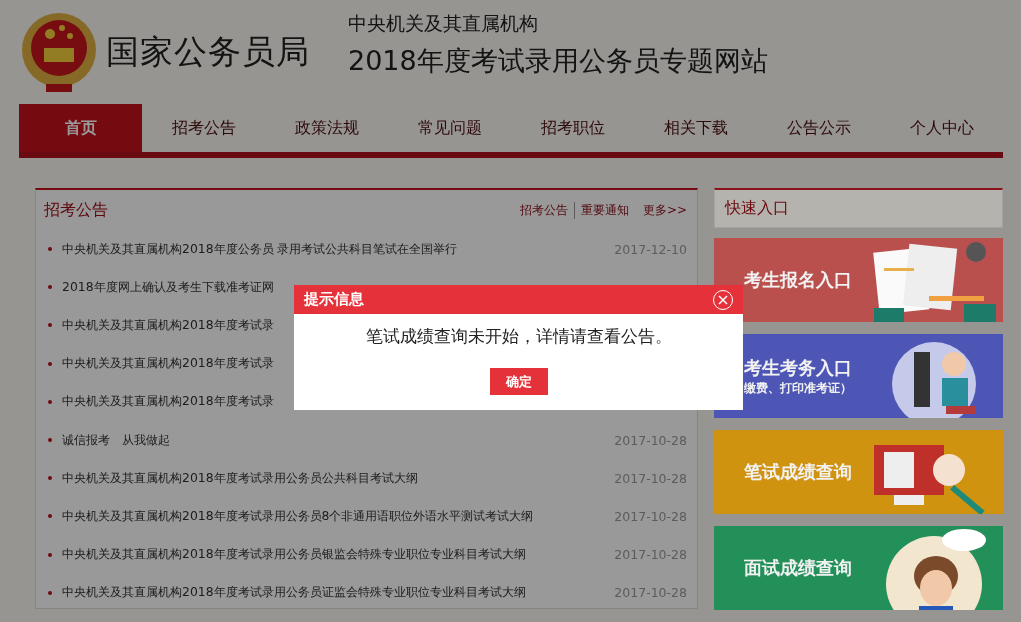 This screenshot has width=1021, height=622. Describe the element at coordinates (338, 478) in the screenshot. I see `news-link: 中央机关及其直属机构2018年度考试录用公务员公共科目考试大纲` at that location.